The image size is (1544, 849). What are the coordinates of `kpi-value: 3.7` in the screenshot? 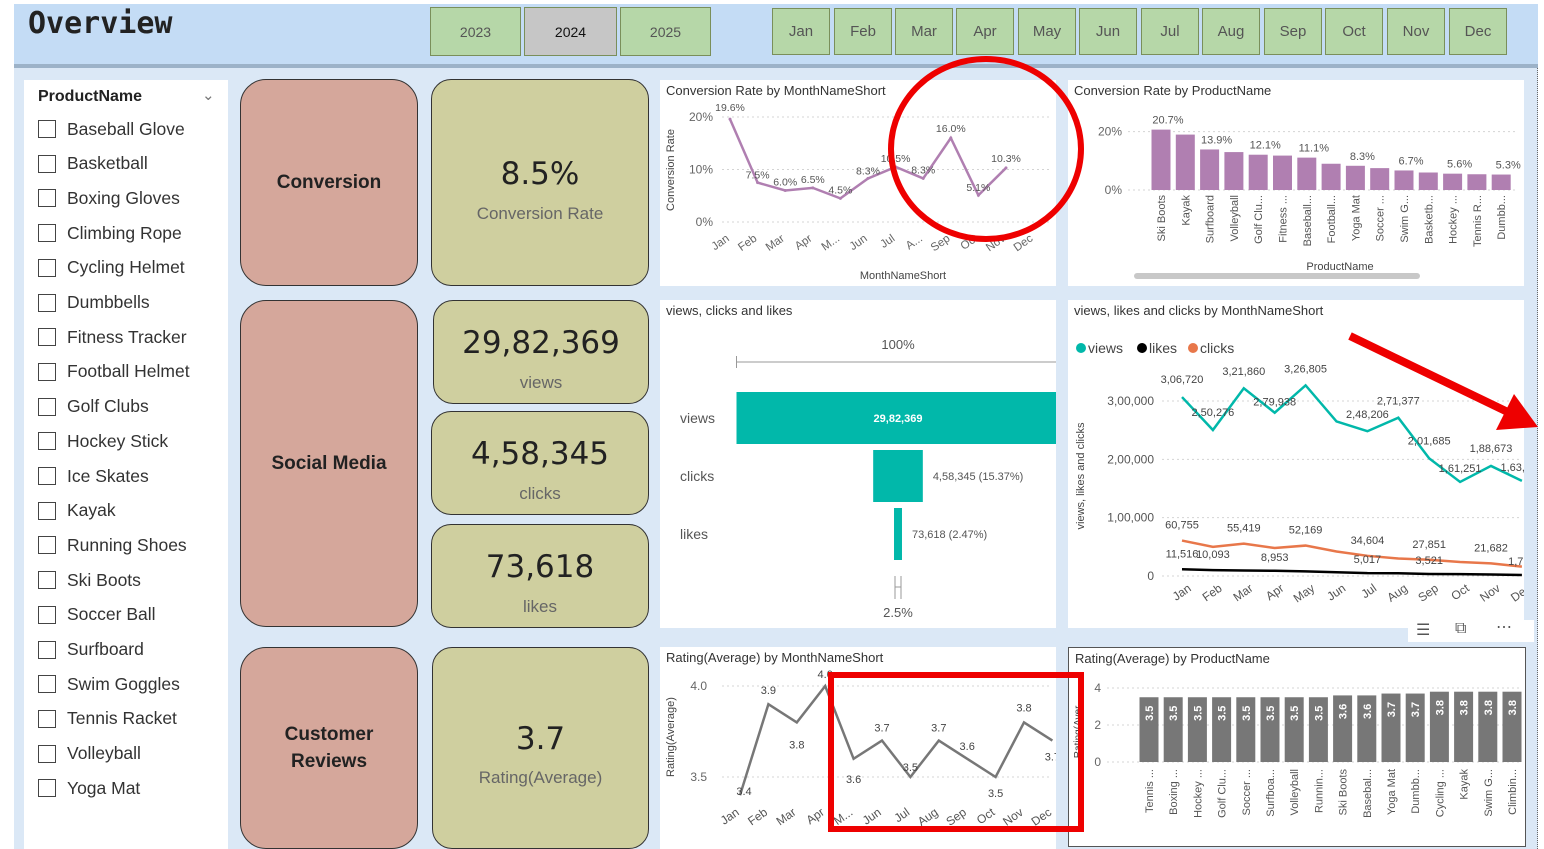 It's located at (540, 739).